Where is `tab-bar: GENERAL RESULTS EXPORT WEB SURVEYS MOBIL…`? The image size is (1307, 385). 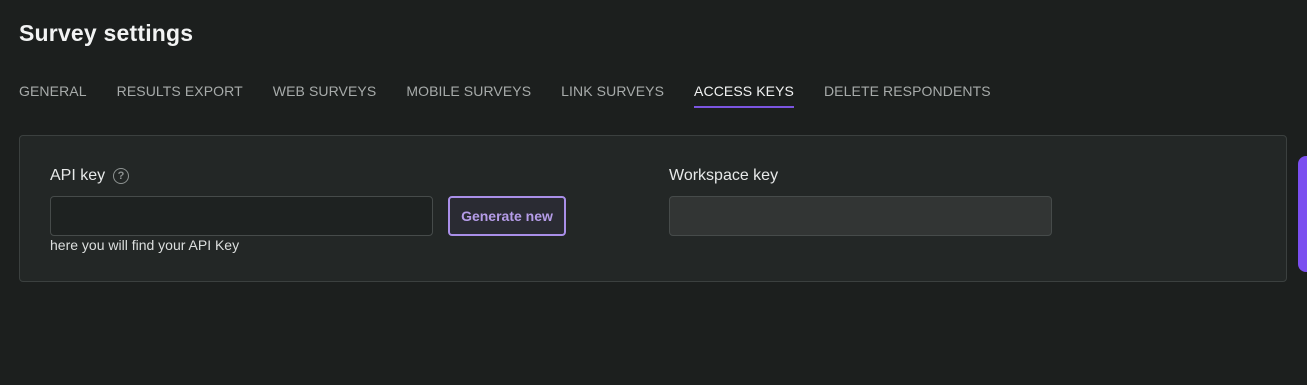
tab-bar: GENERAL RESULTS EXPORT WEB SURVEYS MOBIL… is located at coordinates (520, 95).